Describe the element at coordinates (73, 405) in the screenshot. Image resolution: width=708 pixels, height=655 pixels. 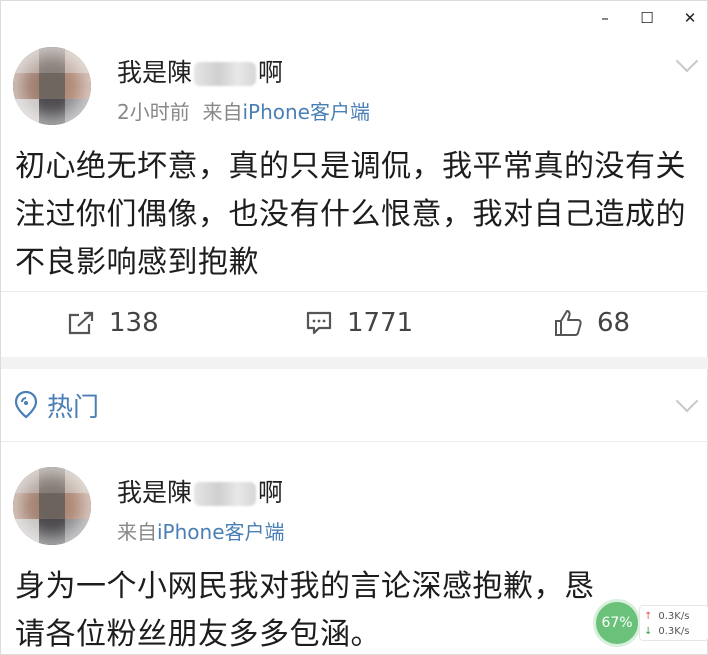
I see `hot-section-label: 热门` at that location.